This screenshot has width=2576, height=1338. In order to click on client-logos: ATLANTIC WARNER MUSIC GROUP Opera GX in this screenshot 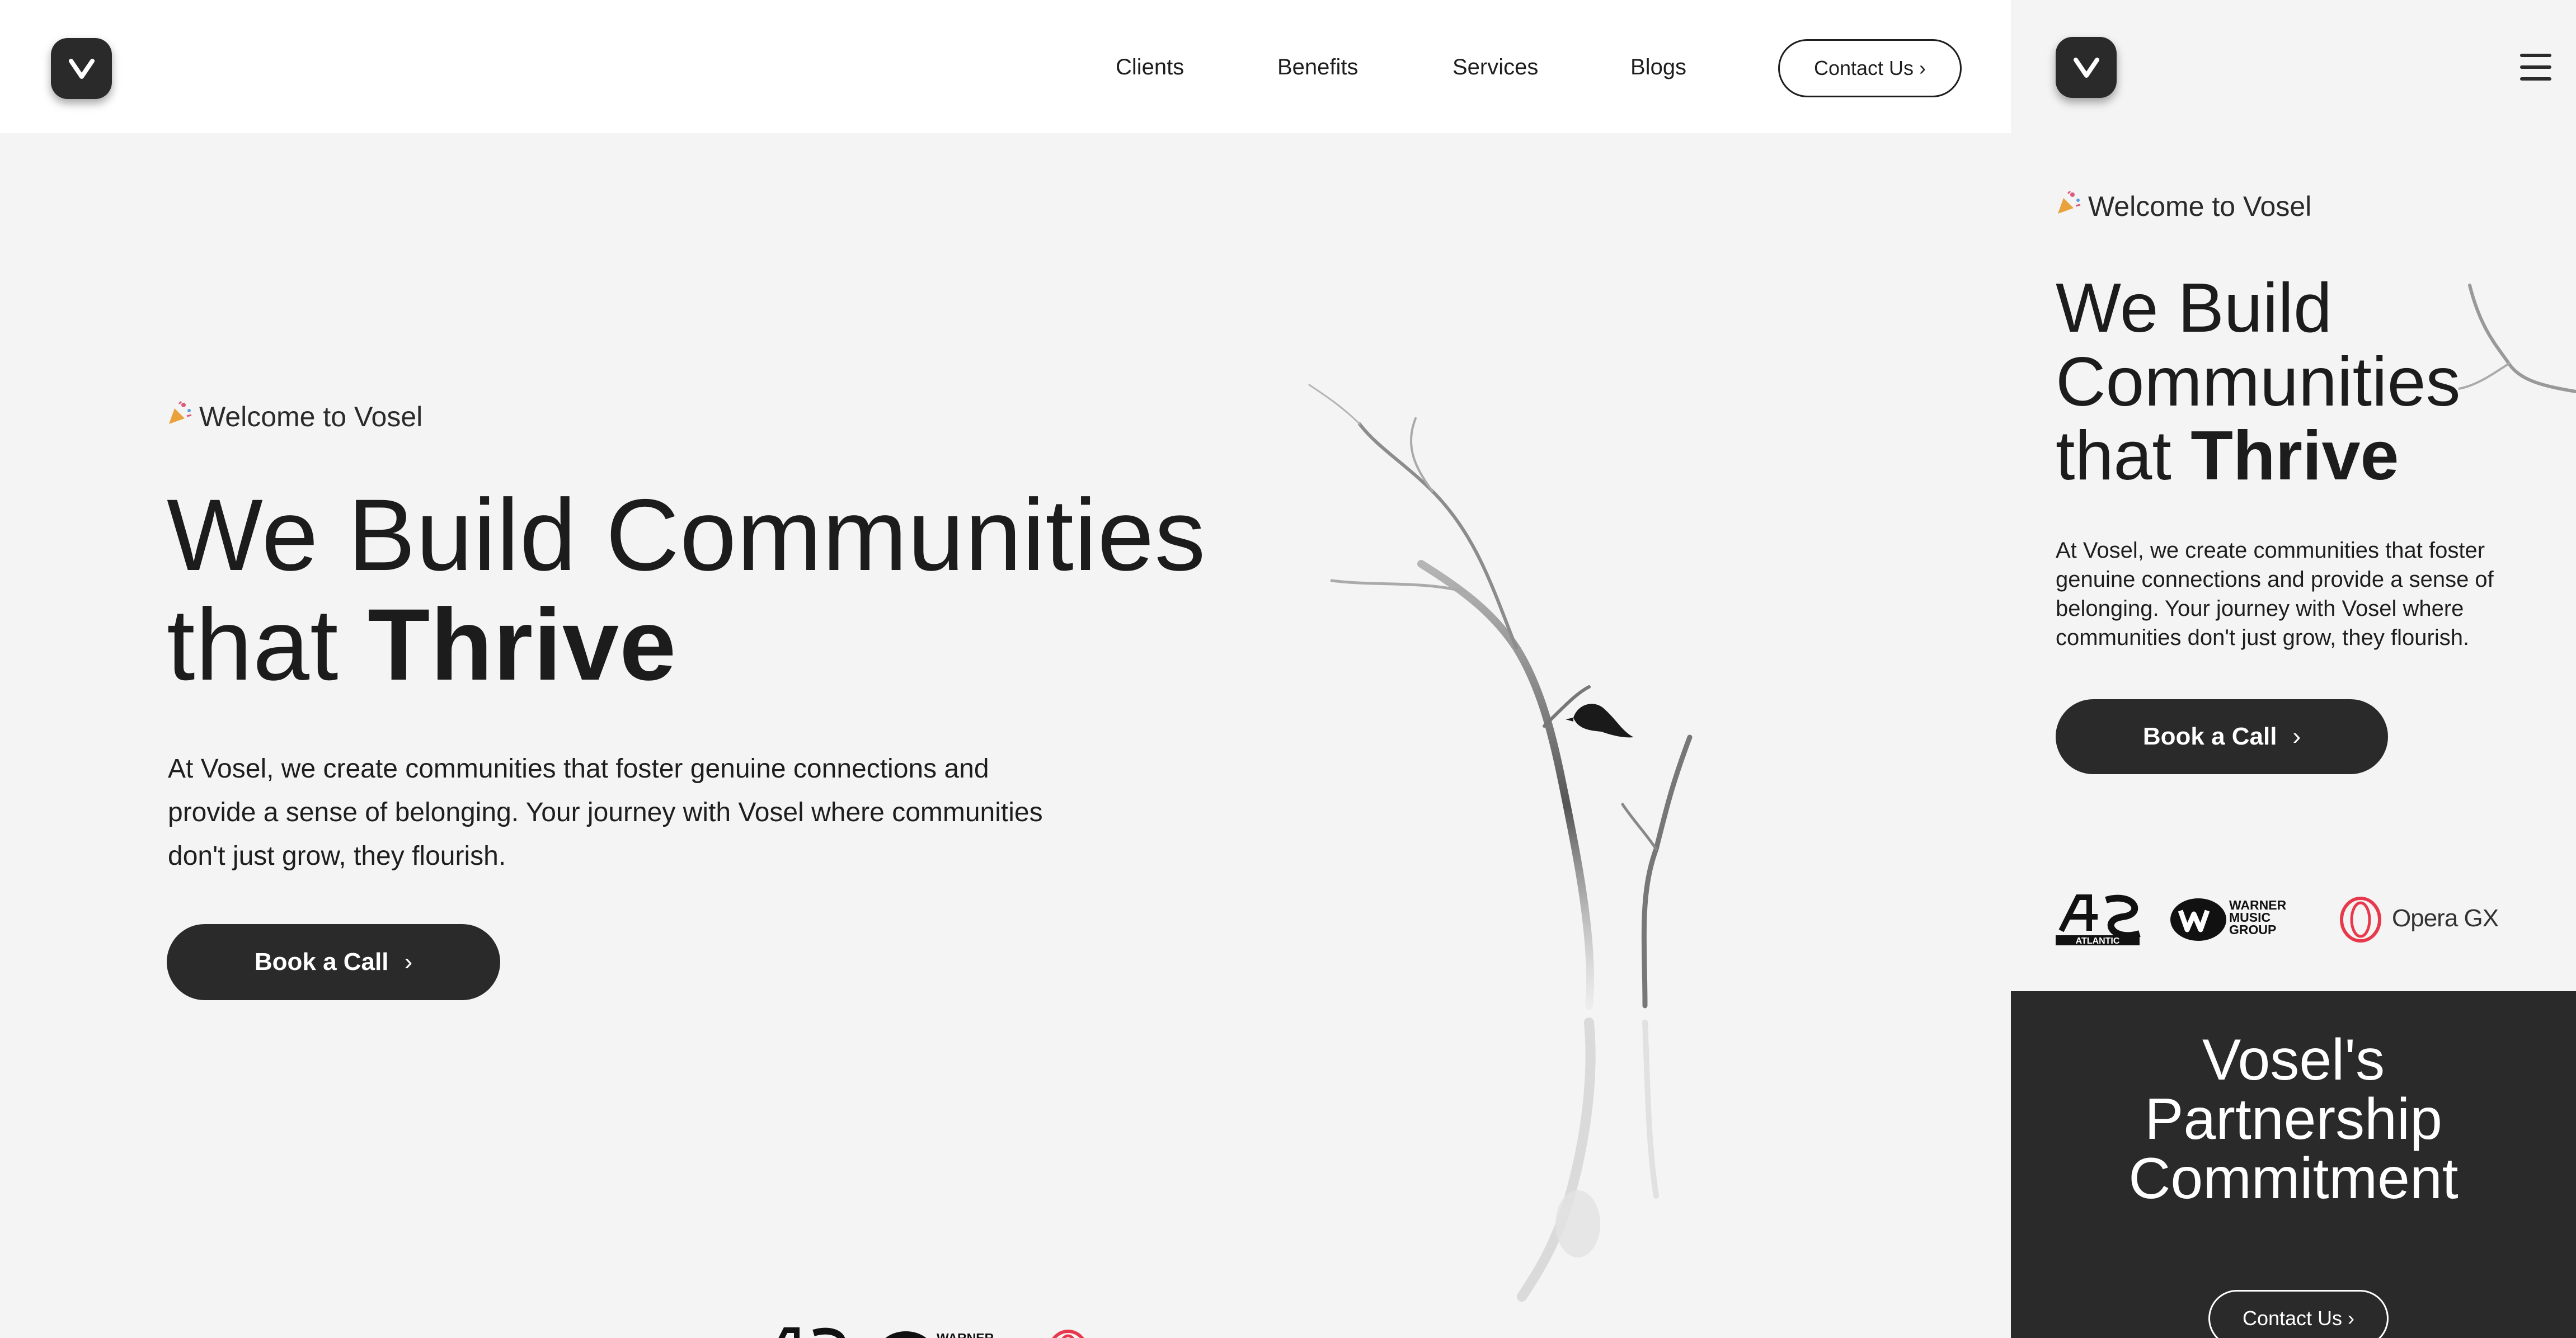, I will do `click(992, 1332)`.